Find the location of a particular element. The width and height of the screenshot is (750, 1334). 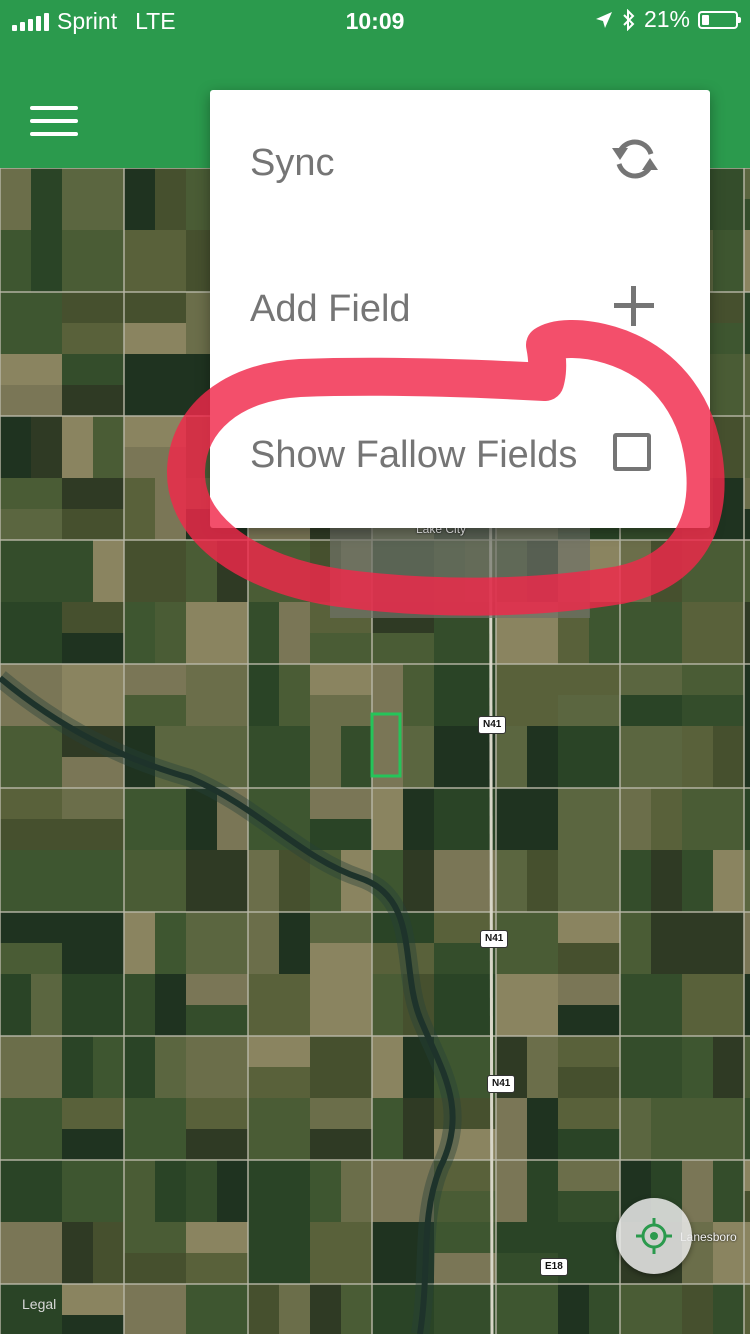

bluetooth-icon is located at coordinates (629, 19).